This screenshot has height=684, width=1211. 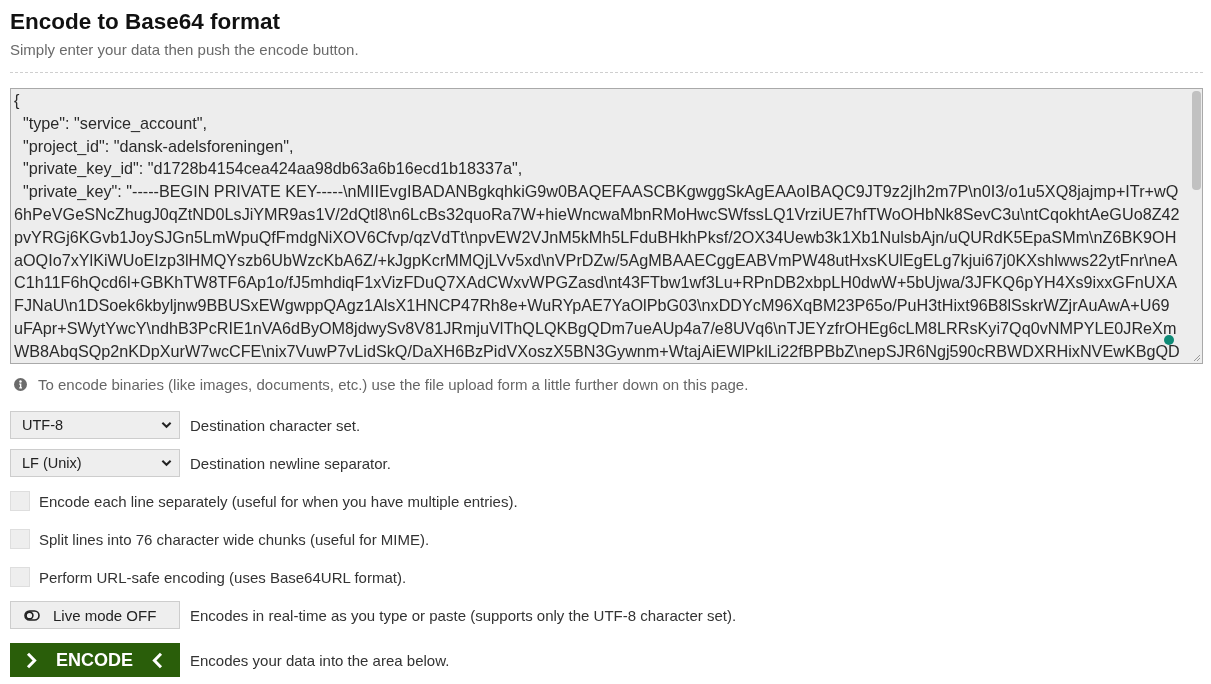 I want to click on info-icon, so click(x=20, y=384).